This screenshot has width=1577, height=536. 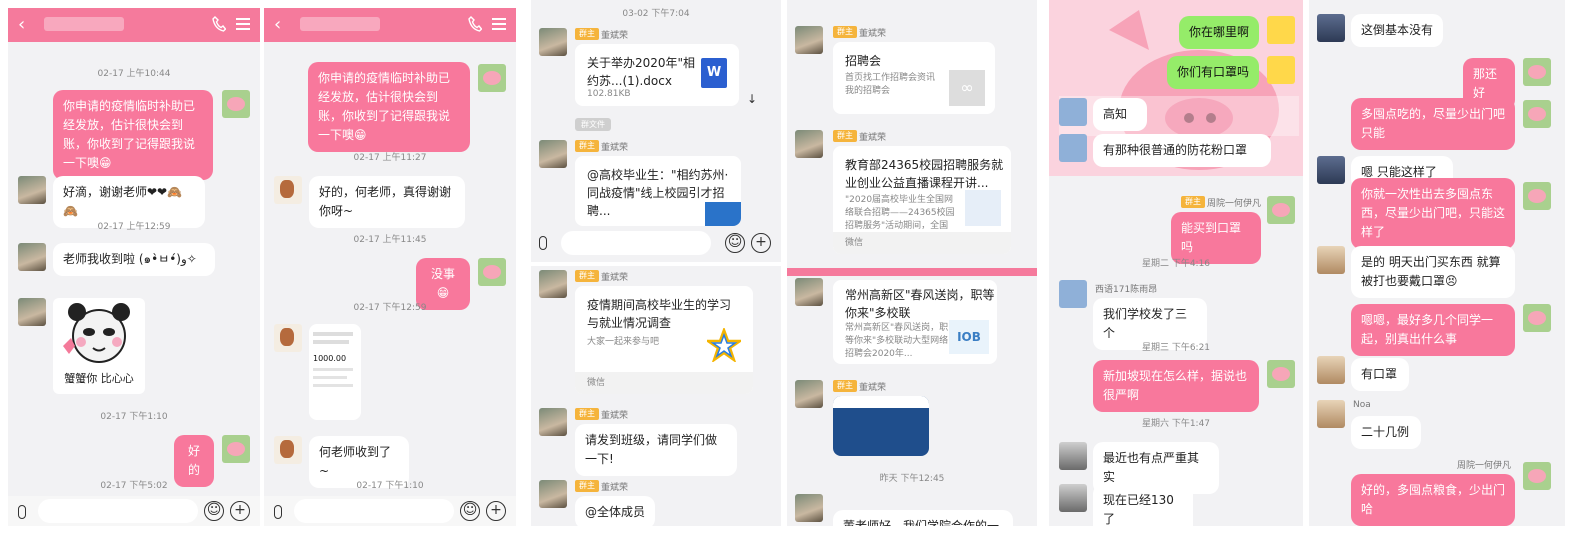 I want to click on message-bubble: 现在已经130了, so click(x=1143, y=505).